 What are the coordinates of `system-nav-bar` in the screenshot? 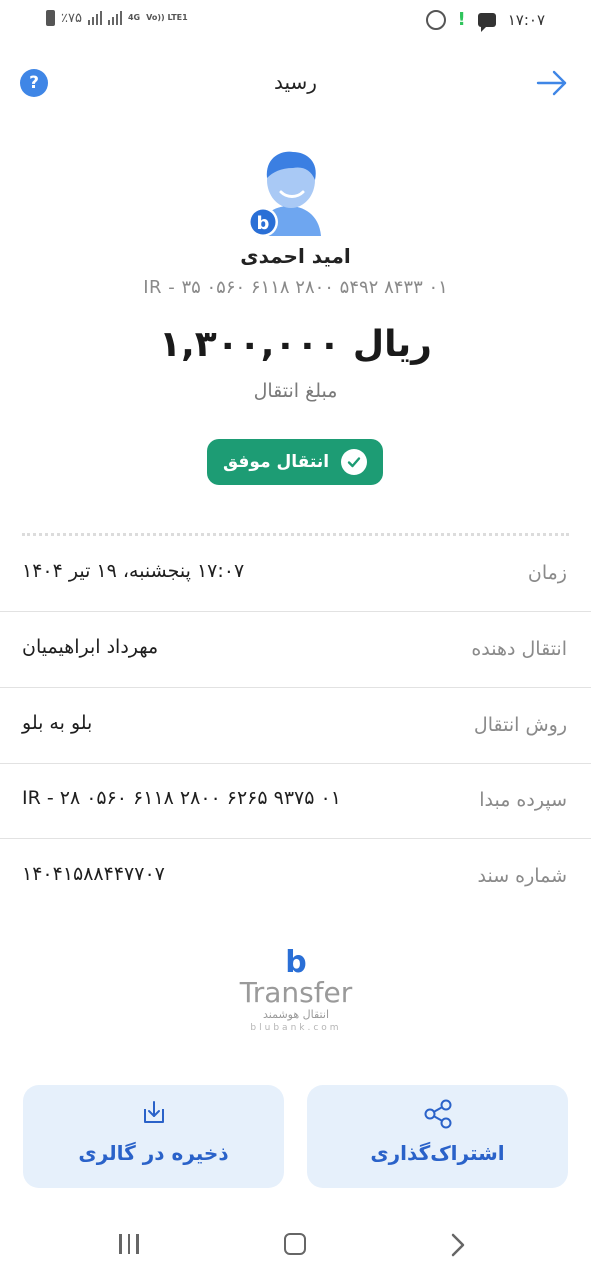 It's located at (295, 1245).